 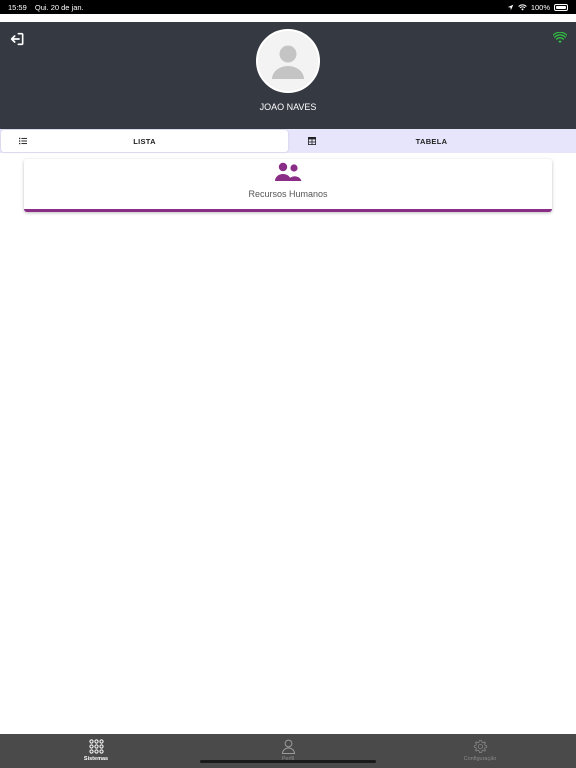 What do you see at coordinates (480, 759) in the screenshot?
I see `nav-configuracao-label: Configuração` at bounding box center [480, 759].